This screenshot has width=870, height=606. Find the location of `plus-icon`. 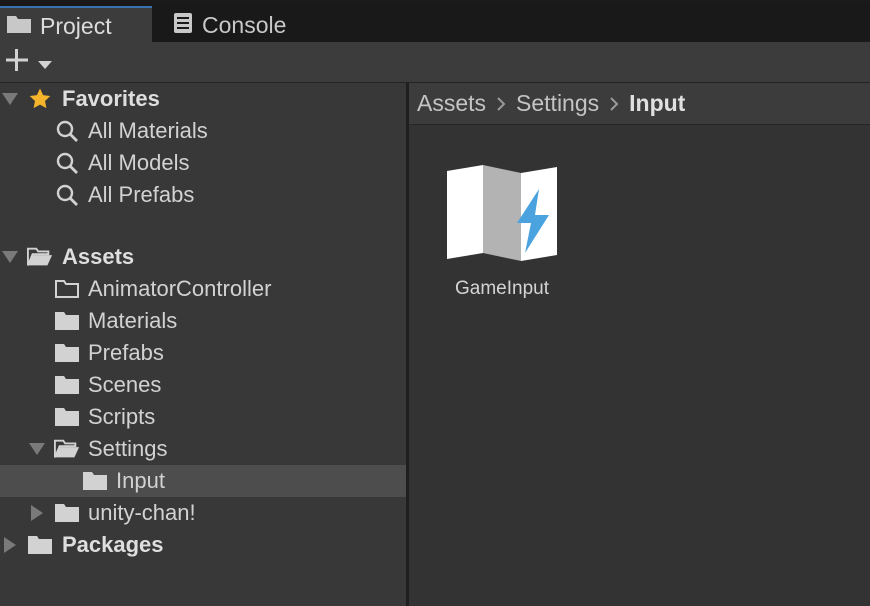

plus-icon is located at coordinates (17, 63).